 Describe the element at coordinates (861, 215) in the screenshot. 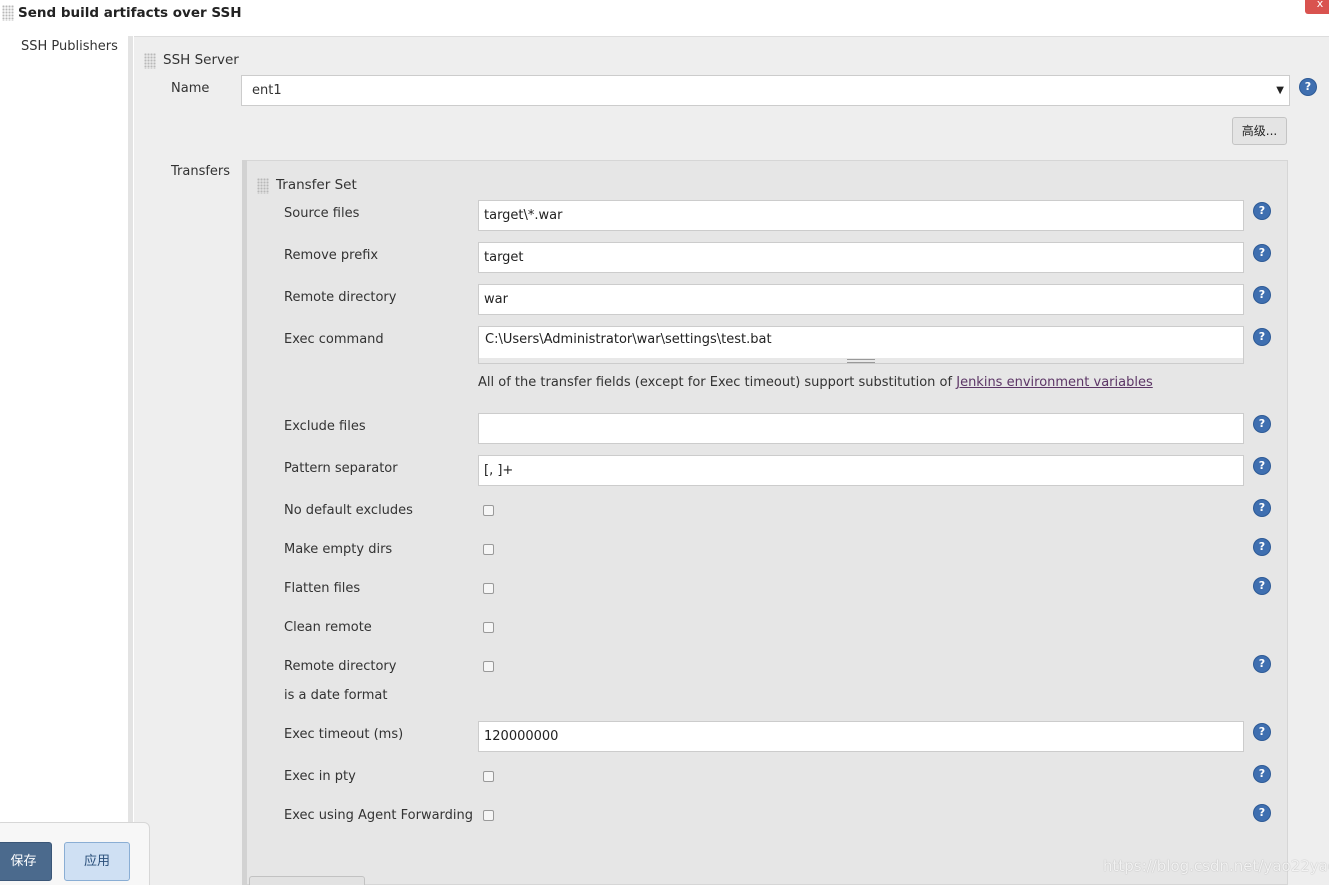

I see `source-files-input: target\*.war` at that location.